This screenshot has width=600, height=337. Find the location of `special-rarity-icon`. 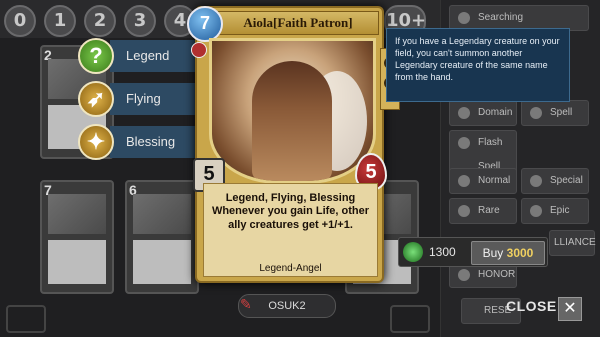

special-rarity-icon is located at coordinates (536, 181).